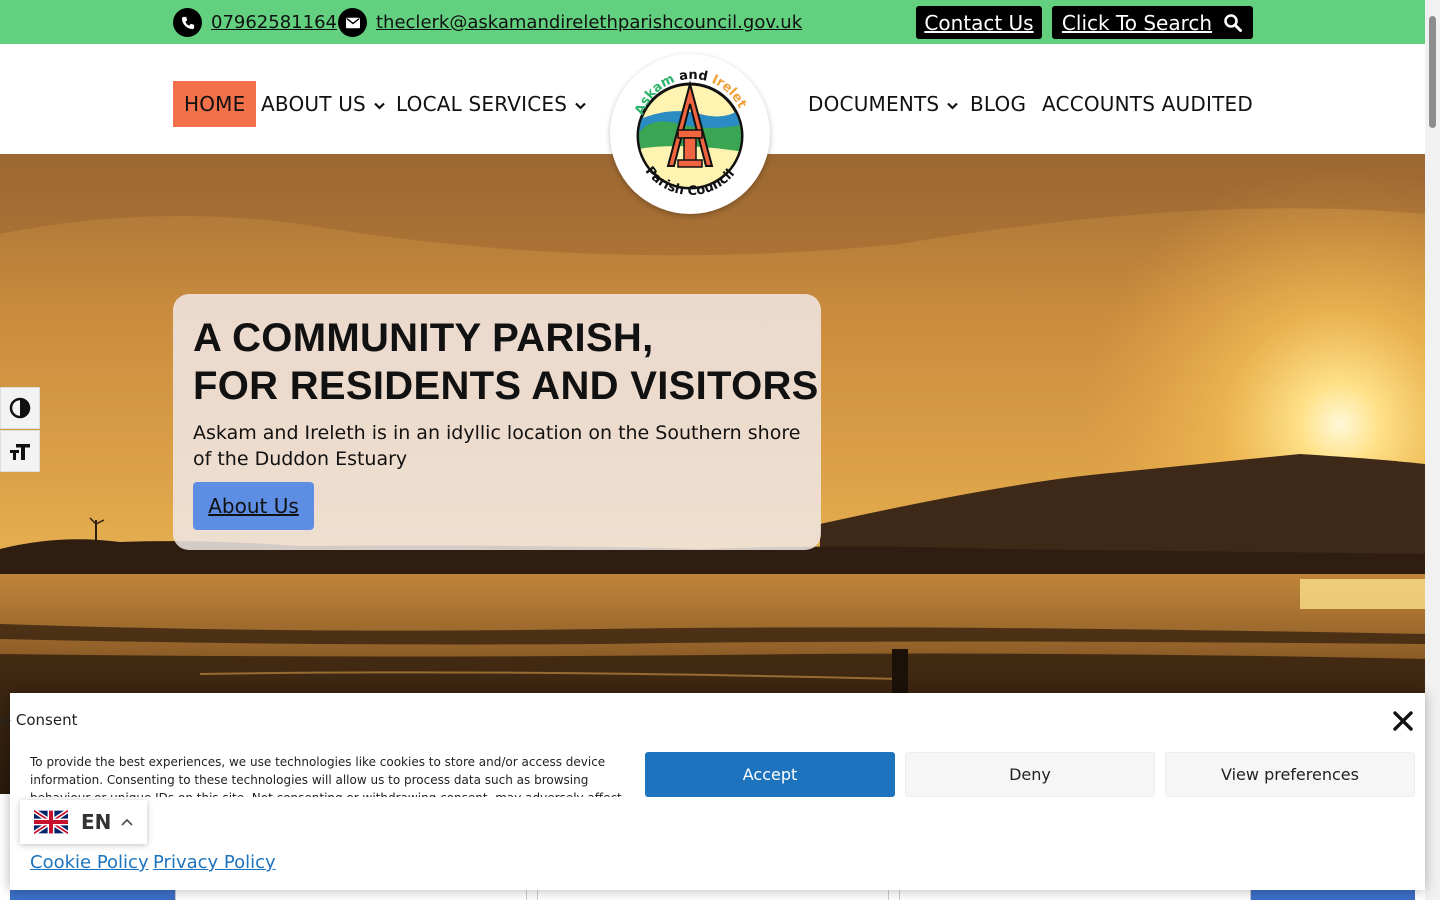  I want to click on deny-button: Deny, so click(1030, 774).